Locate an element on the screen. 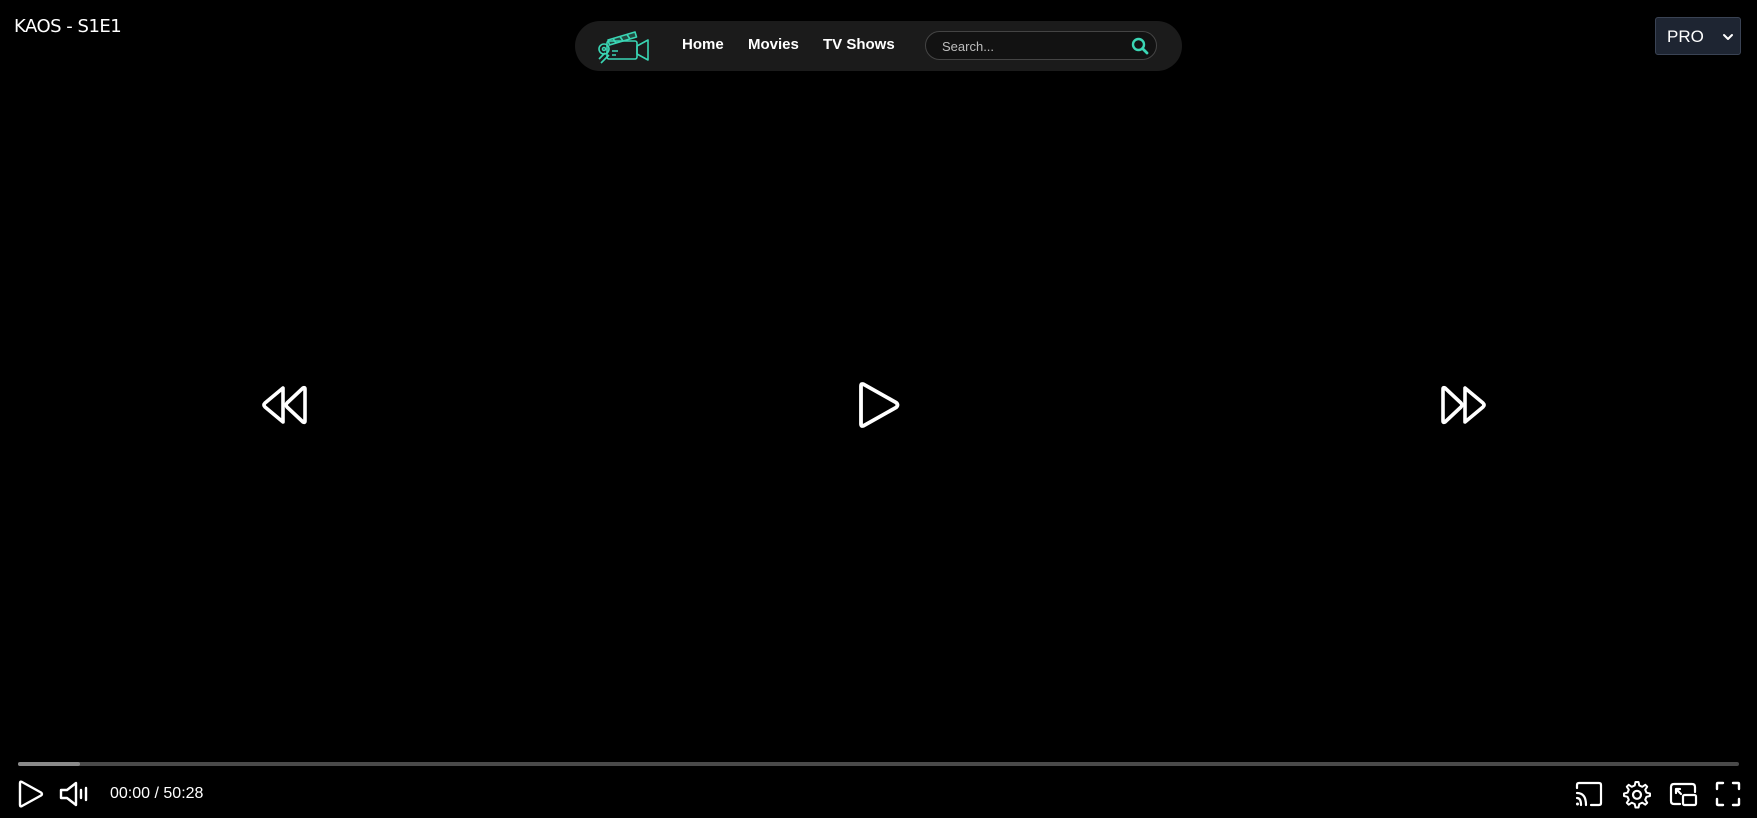 This screenshot has height=818, width=1757. nav-link-tv-shows: TV Shows is located at coordinates (859, 44).